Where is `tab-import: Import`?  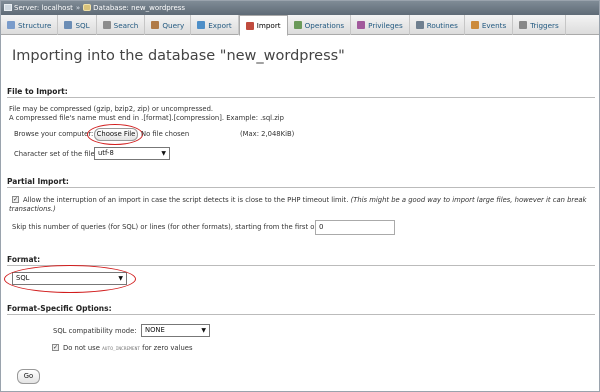
tab-import: Import is located at coordinates (263, 25).